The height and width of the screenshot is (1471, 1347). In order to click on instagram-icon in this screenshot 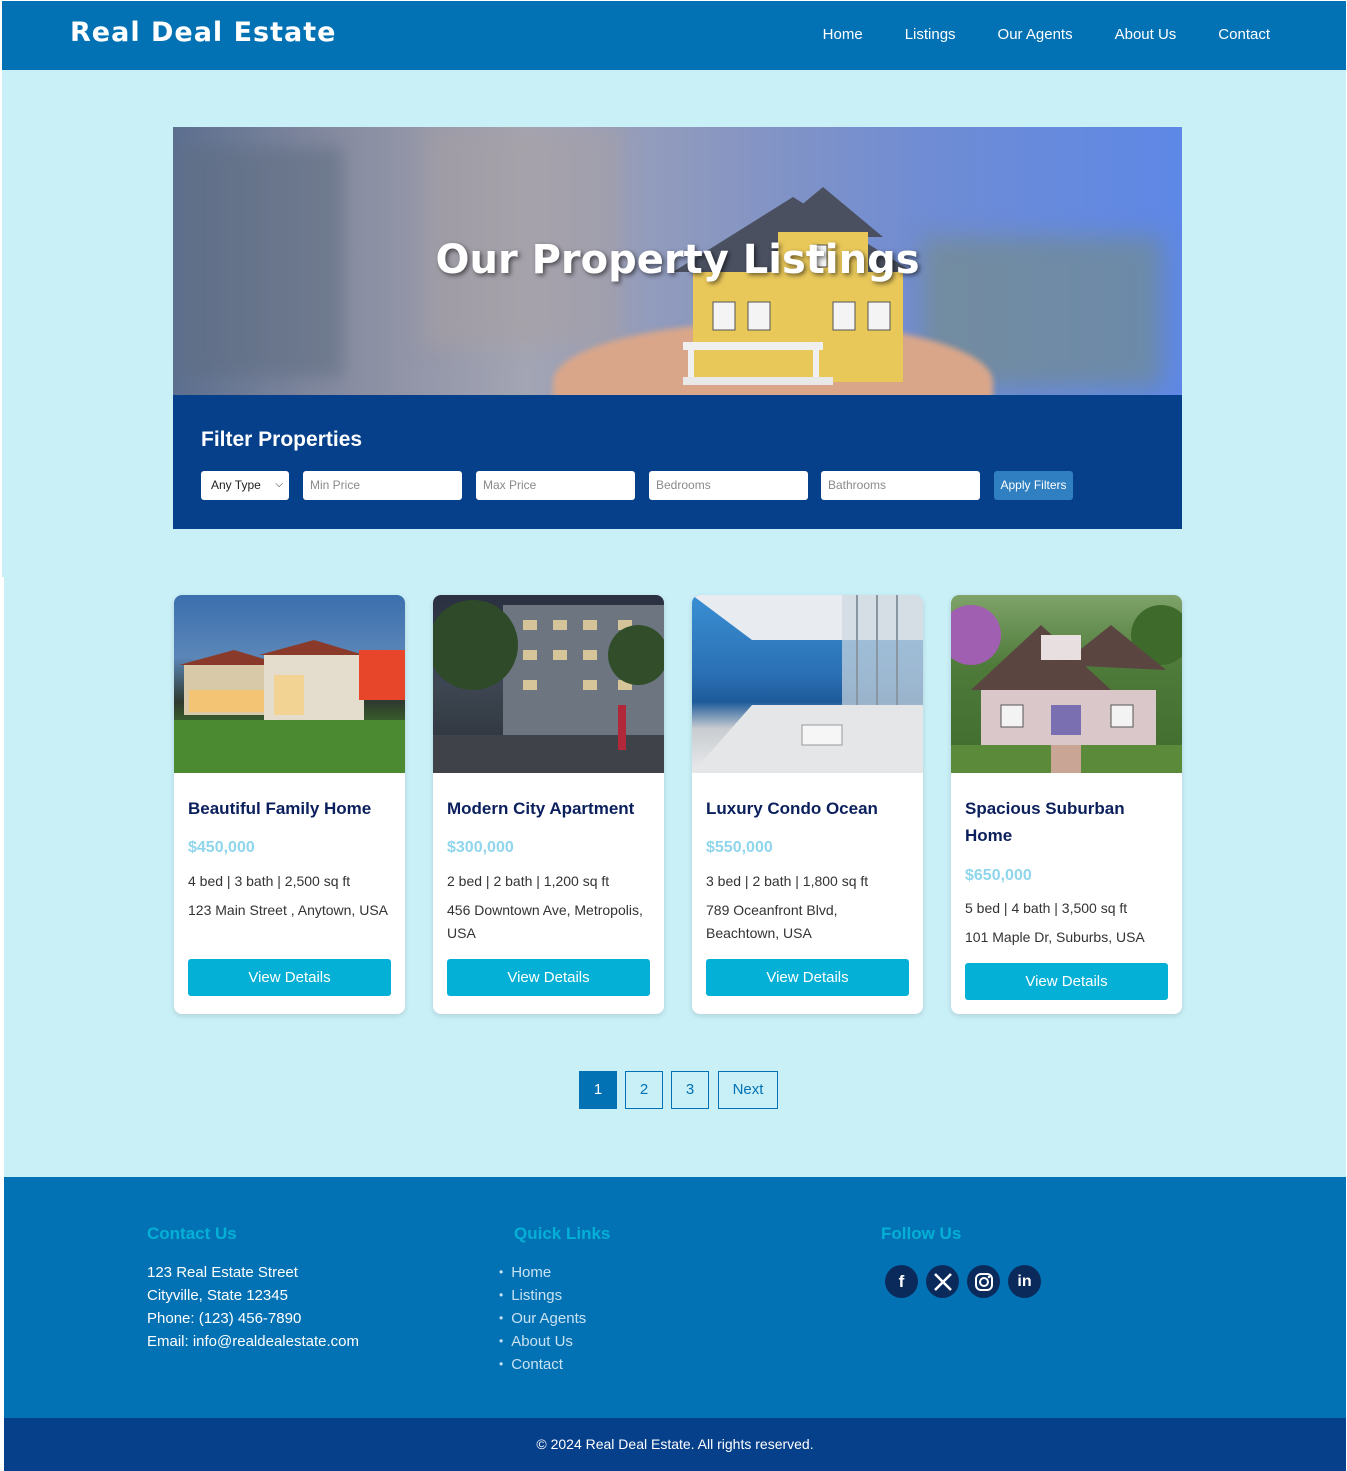, I will do `click(983, 1281)`.